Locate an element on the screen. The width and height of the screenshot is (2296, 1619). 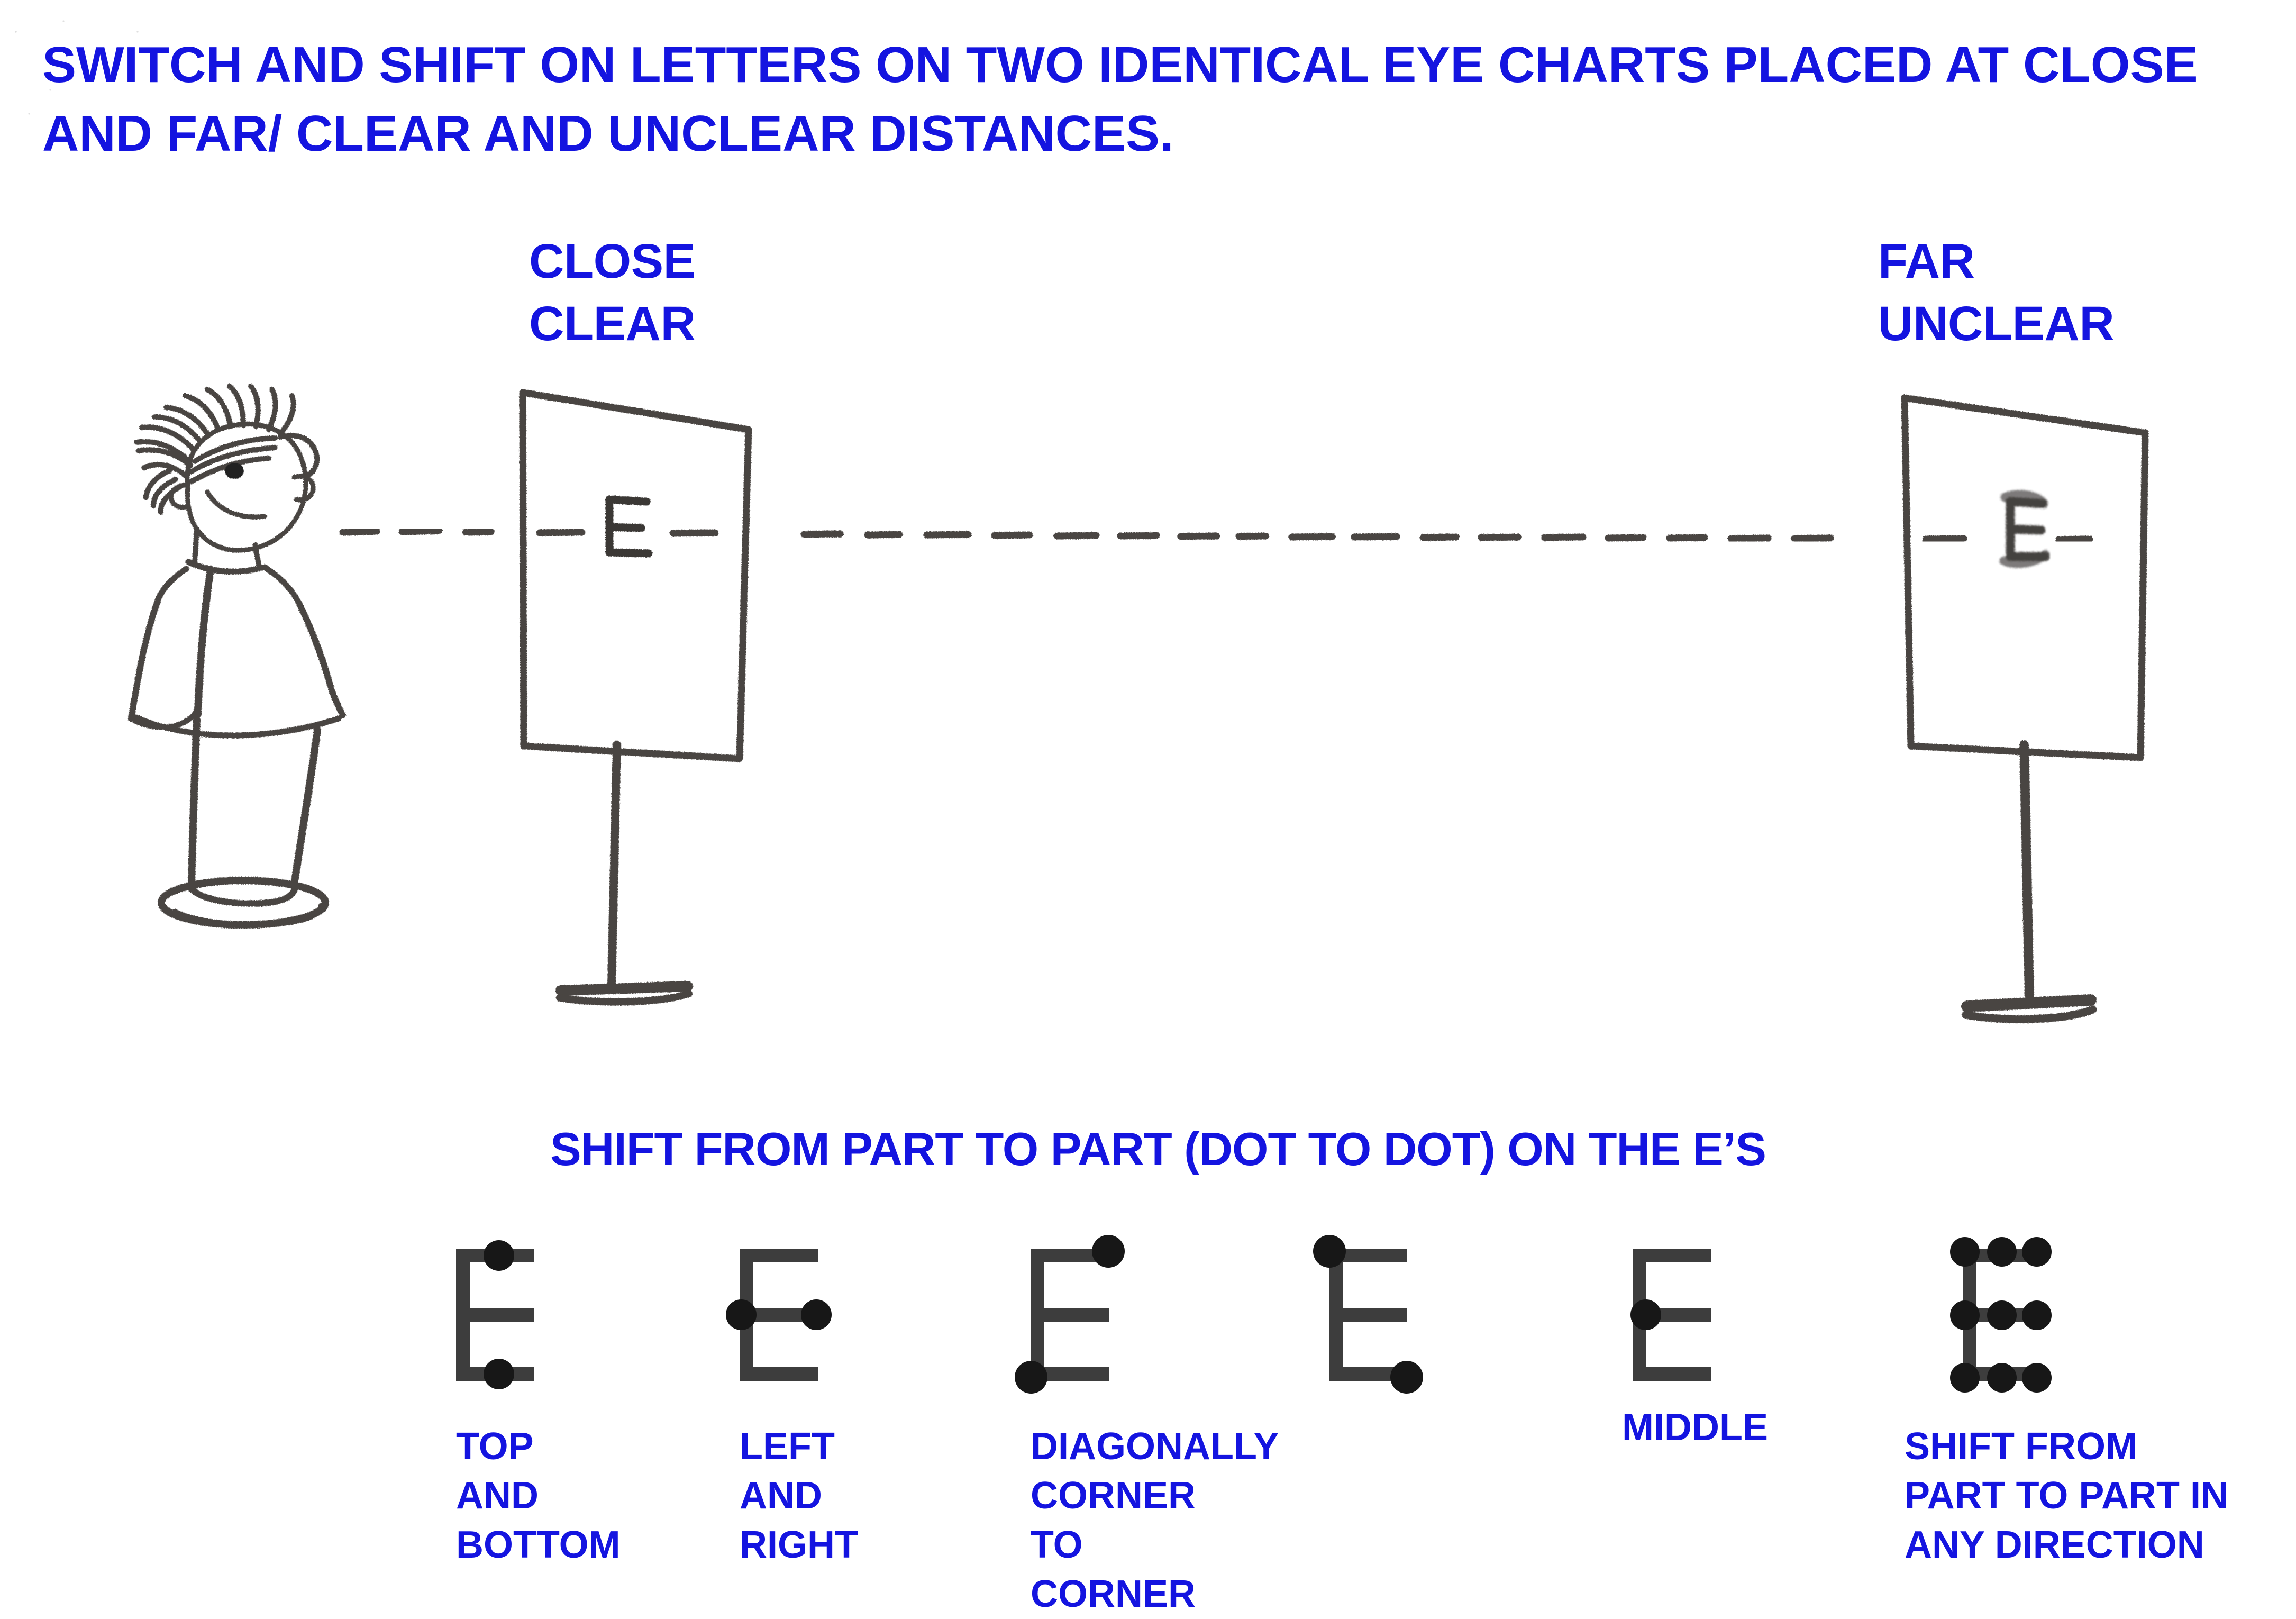
arm-inner-line is located at coordinates (204, 642).